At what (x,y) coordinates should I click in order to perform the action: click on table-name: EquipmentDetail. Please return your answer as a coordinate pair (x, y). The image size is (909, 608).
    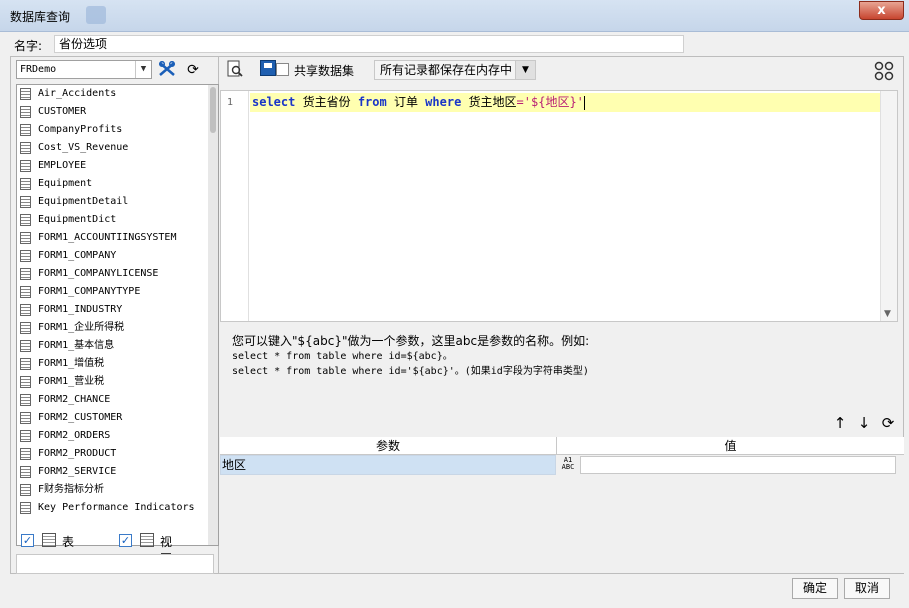
    Looking at the image, I should click on (83, 201).